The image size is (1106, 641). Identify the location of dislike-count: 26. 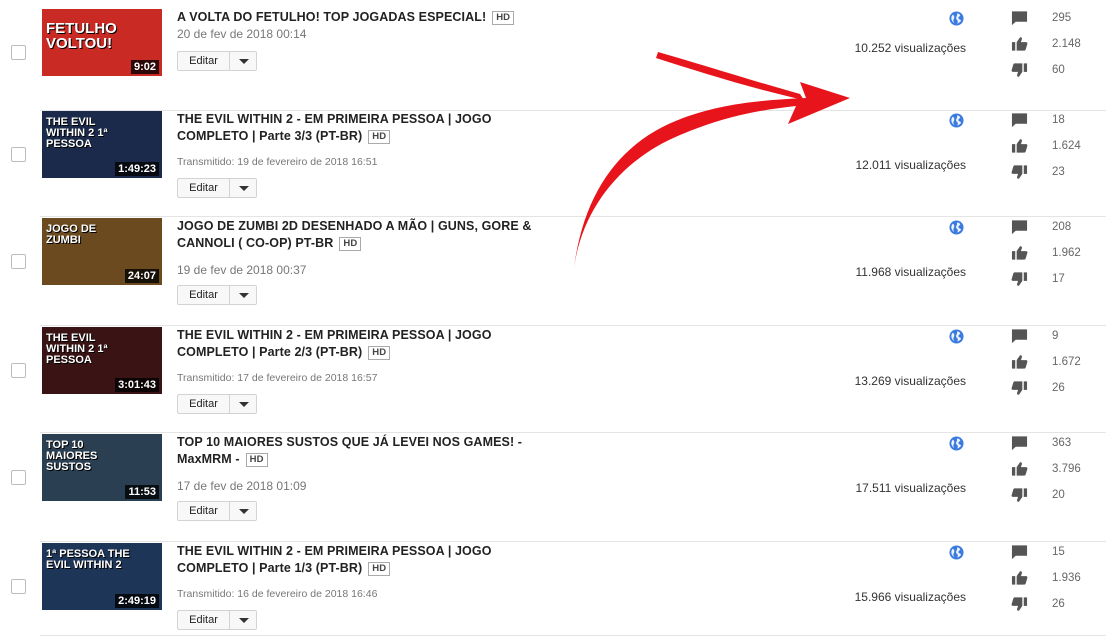
(1058, 604).